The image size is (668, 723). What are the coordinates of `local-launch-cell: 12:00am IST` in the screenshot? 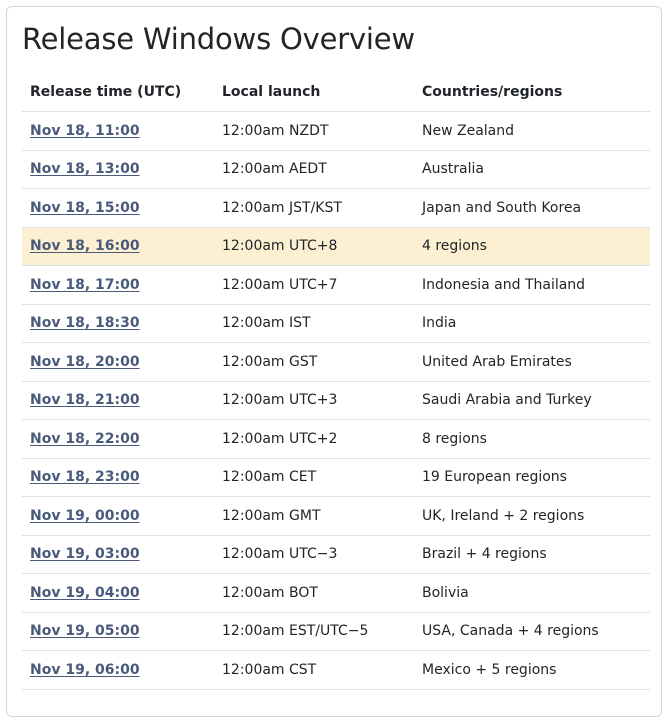 It's located at (314, 323).